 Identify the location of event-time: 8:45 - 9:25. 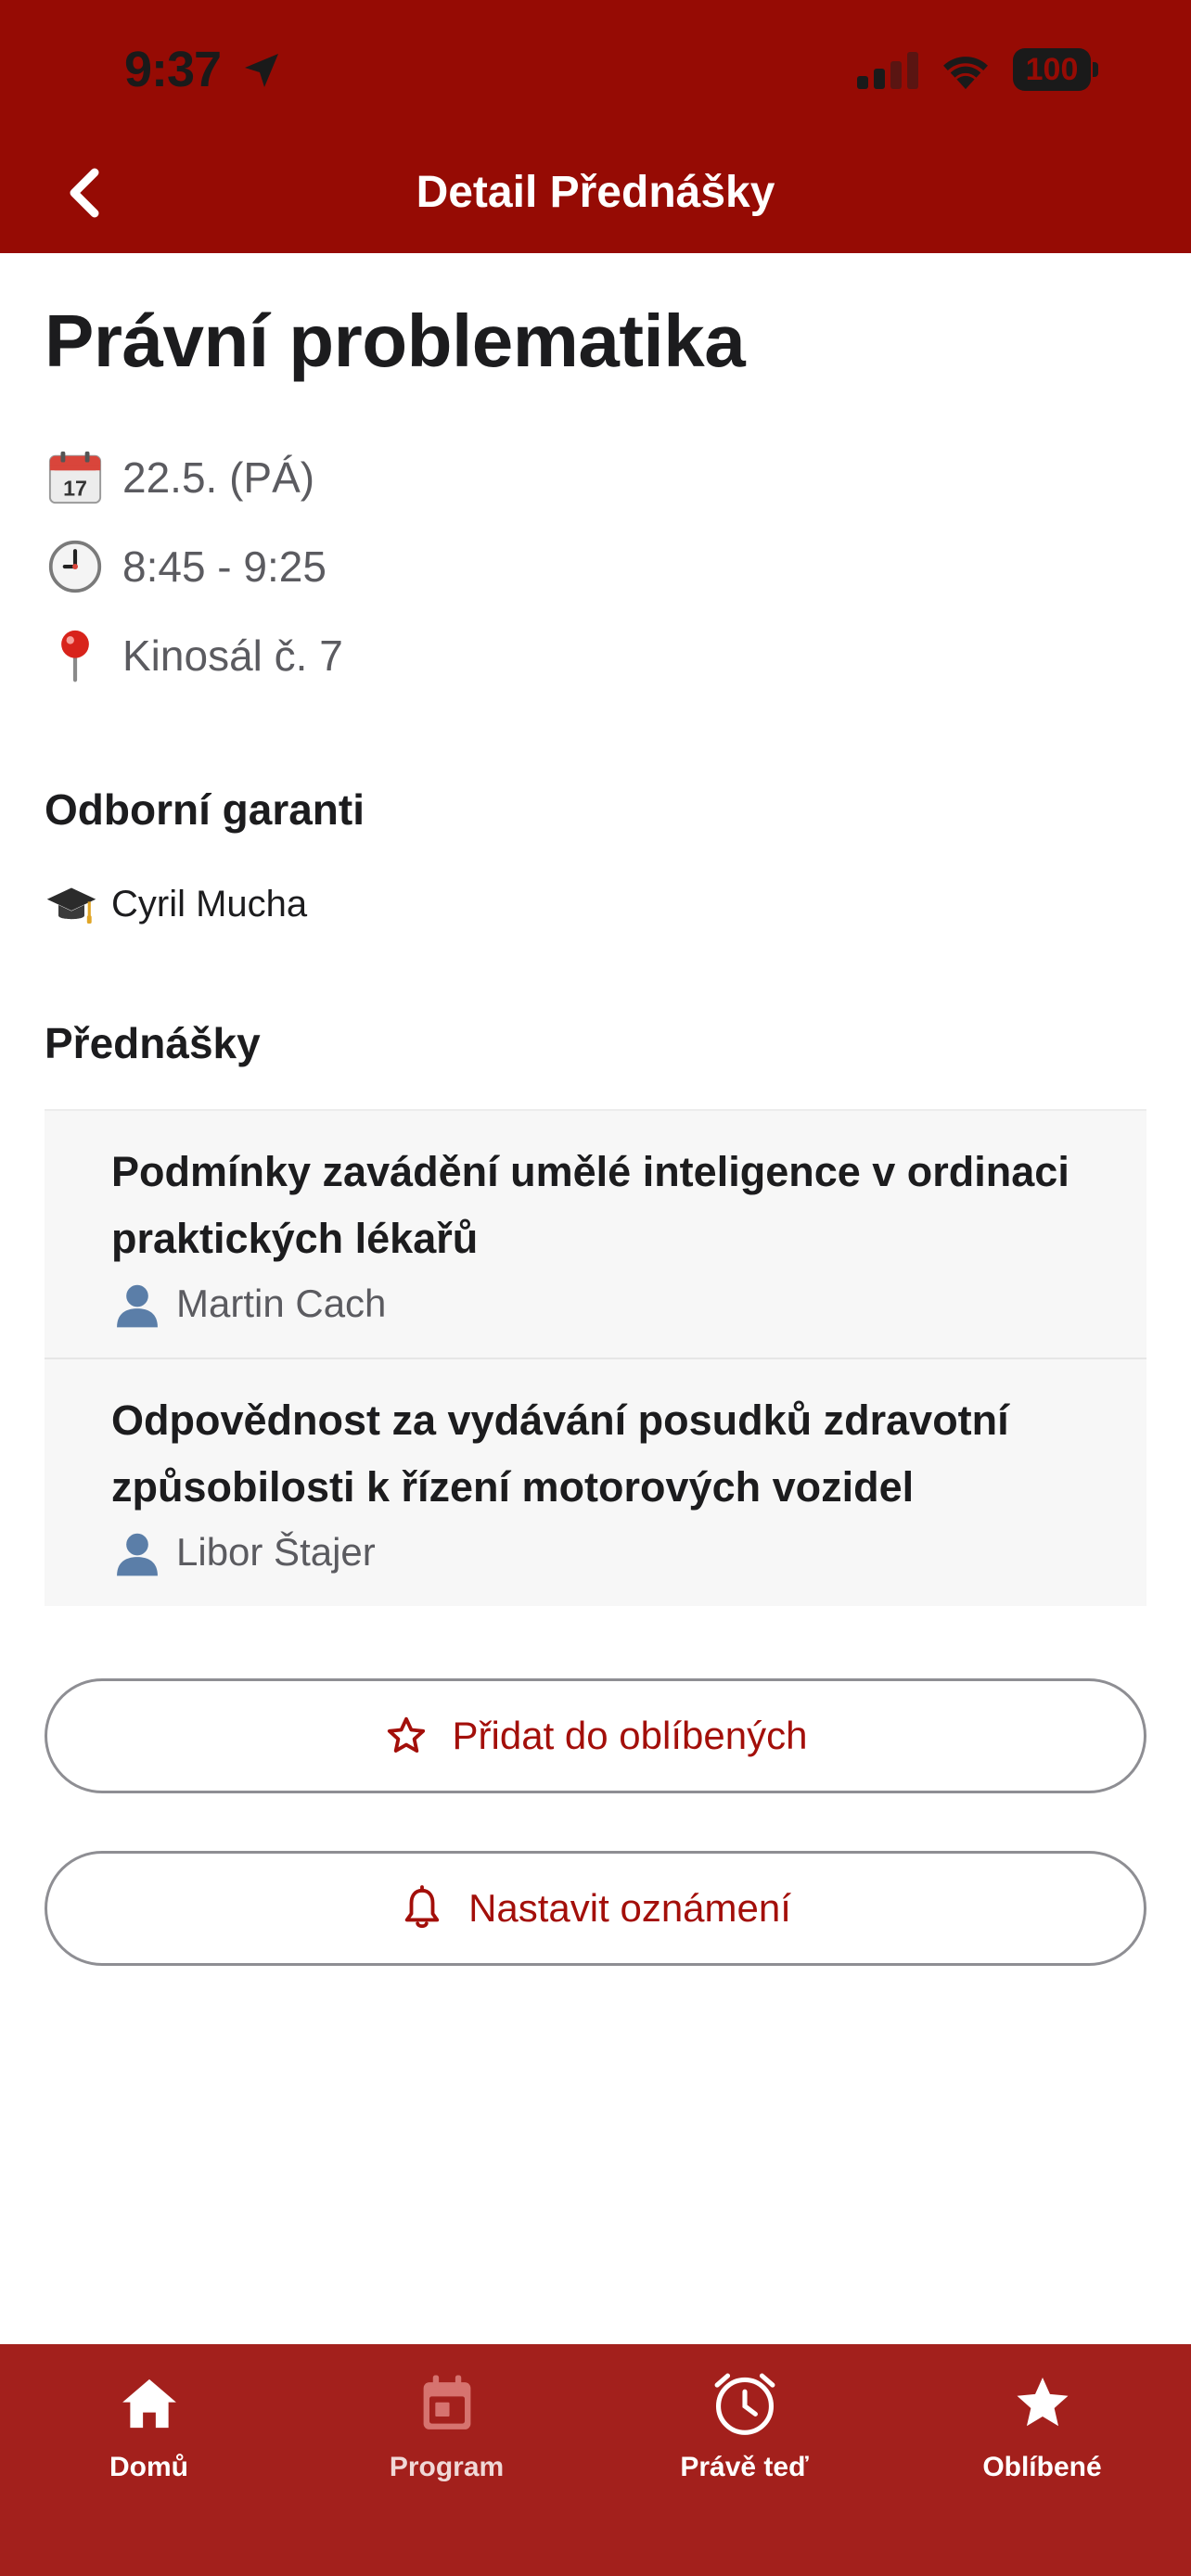
(224, 566).